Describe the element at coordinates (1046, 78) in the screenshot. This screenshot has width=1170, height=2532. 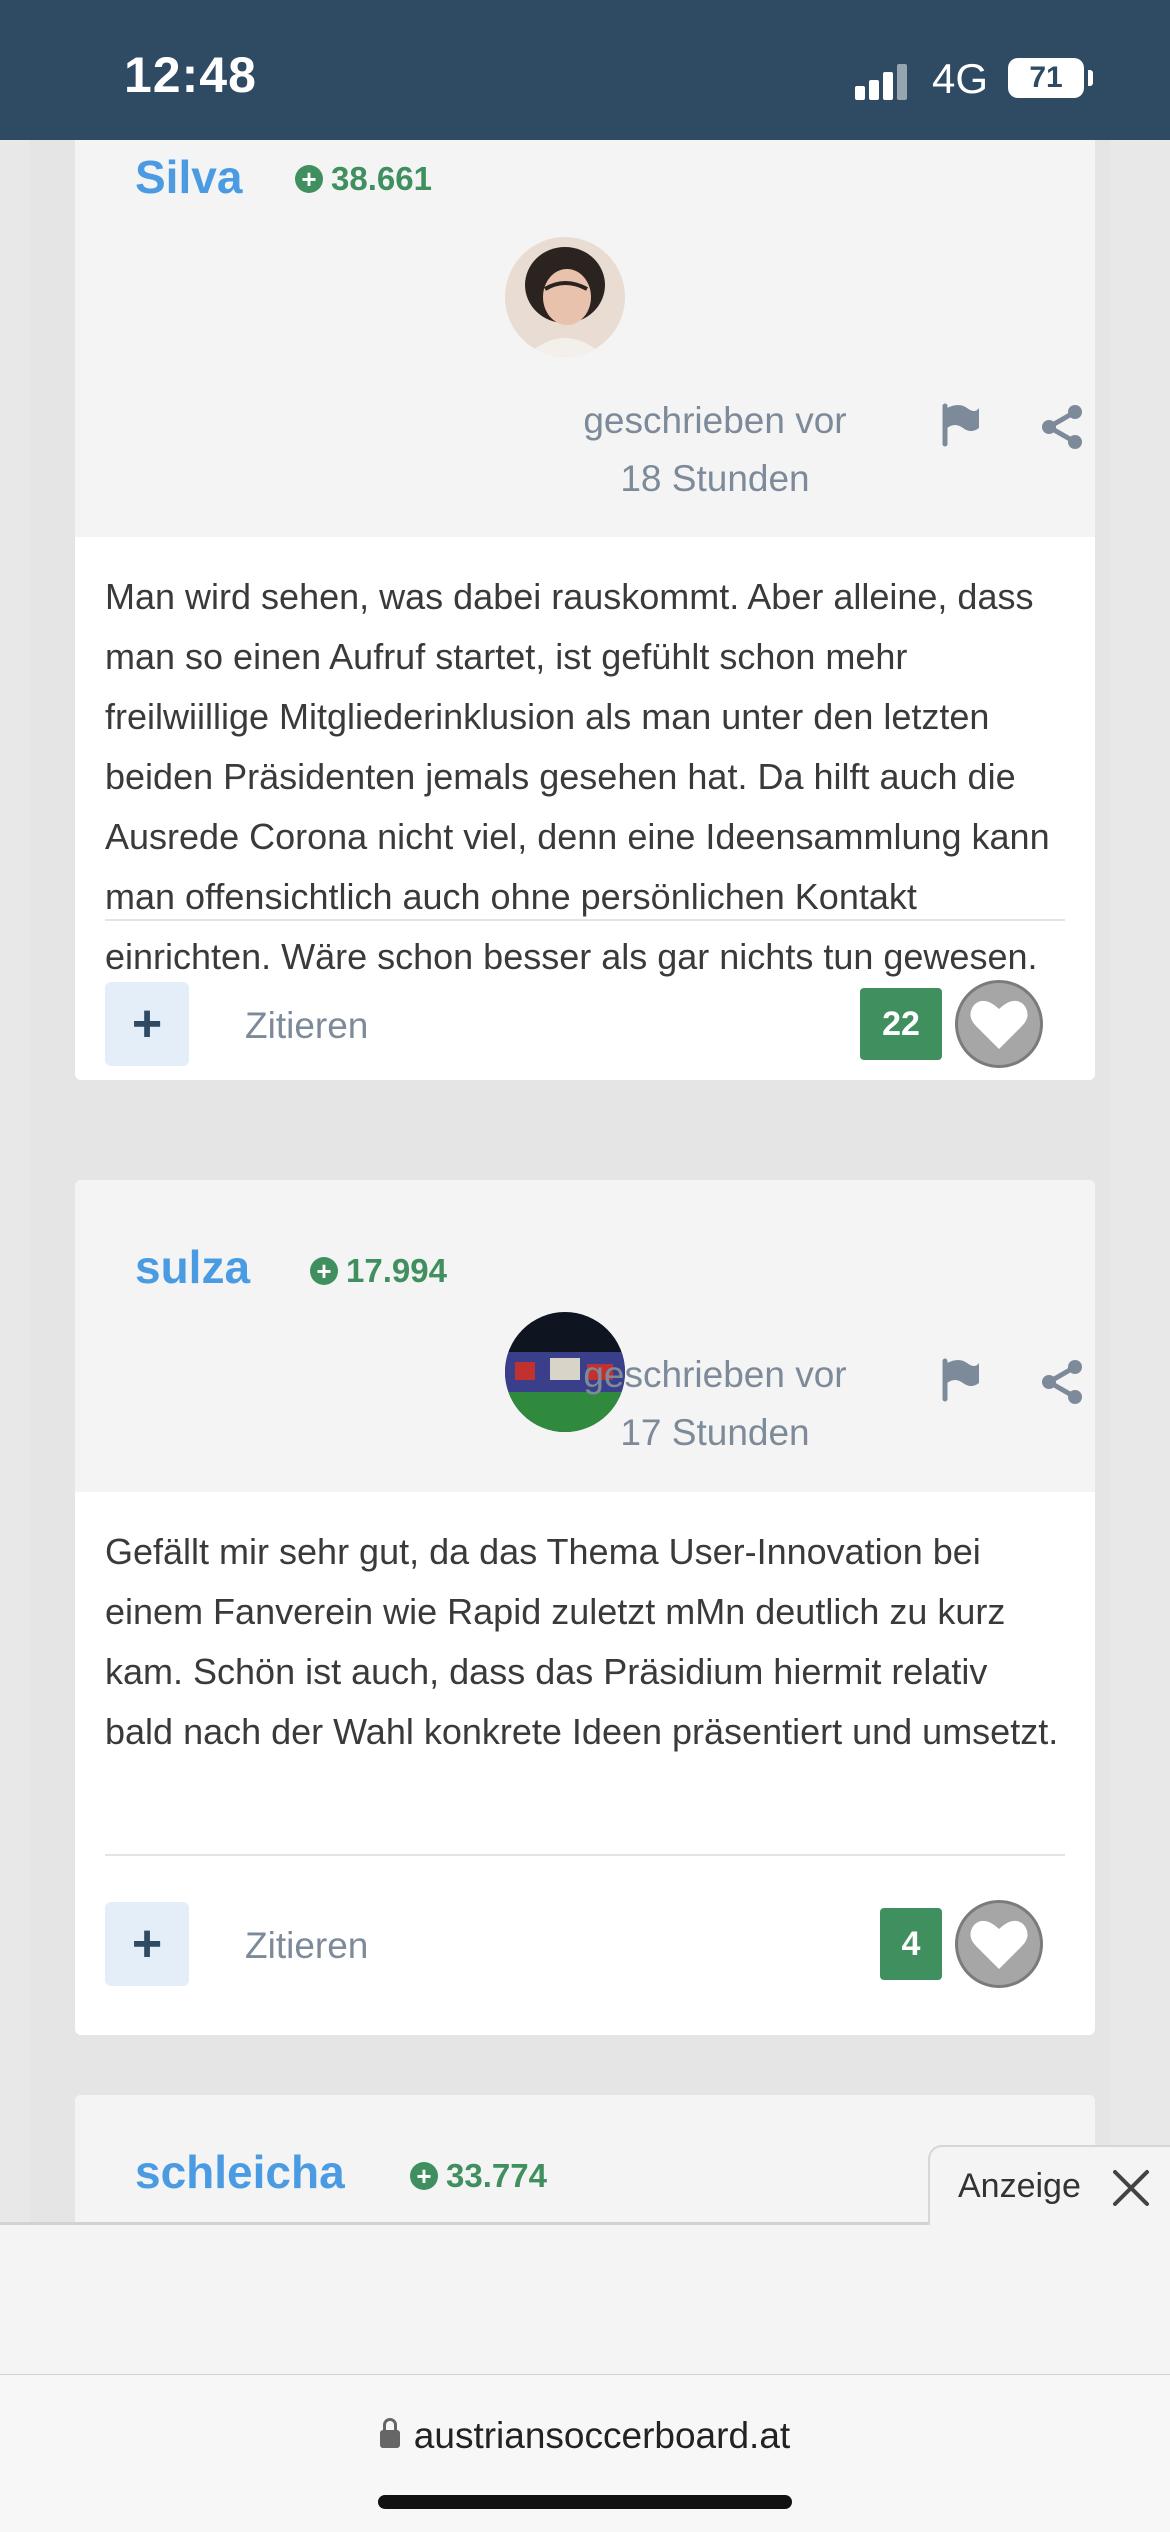
I see `battery-icon: 71` at that location.